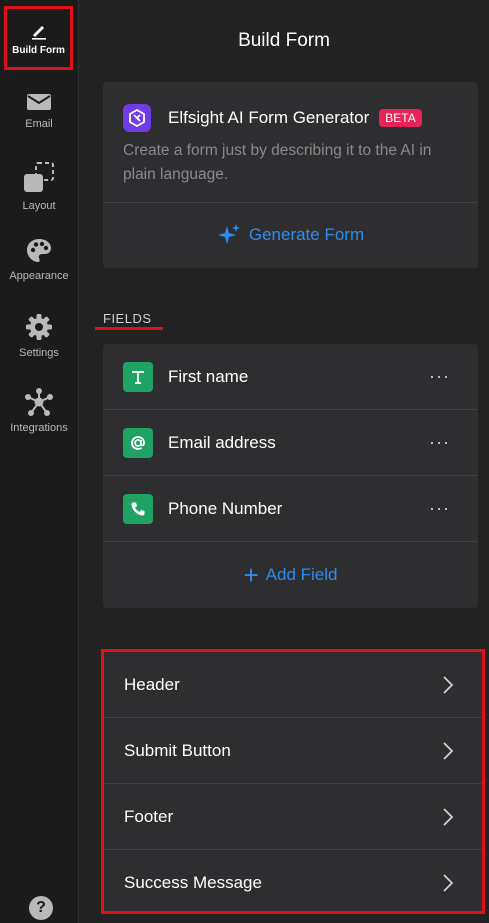  What do you see at coordinates (39, 206) in the screenshot?
I see `sidebar-item-label: Layout` at bounding box center [39, 206].